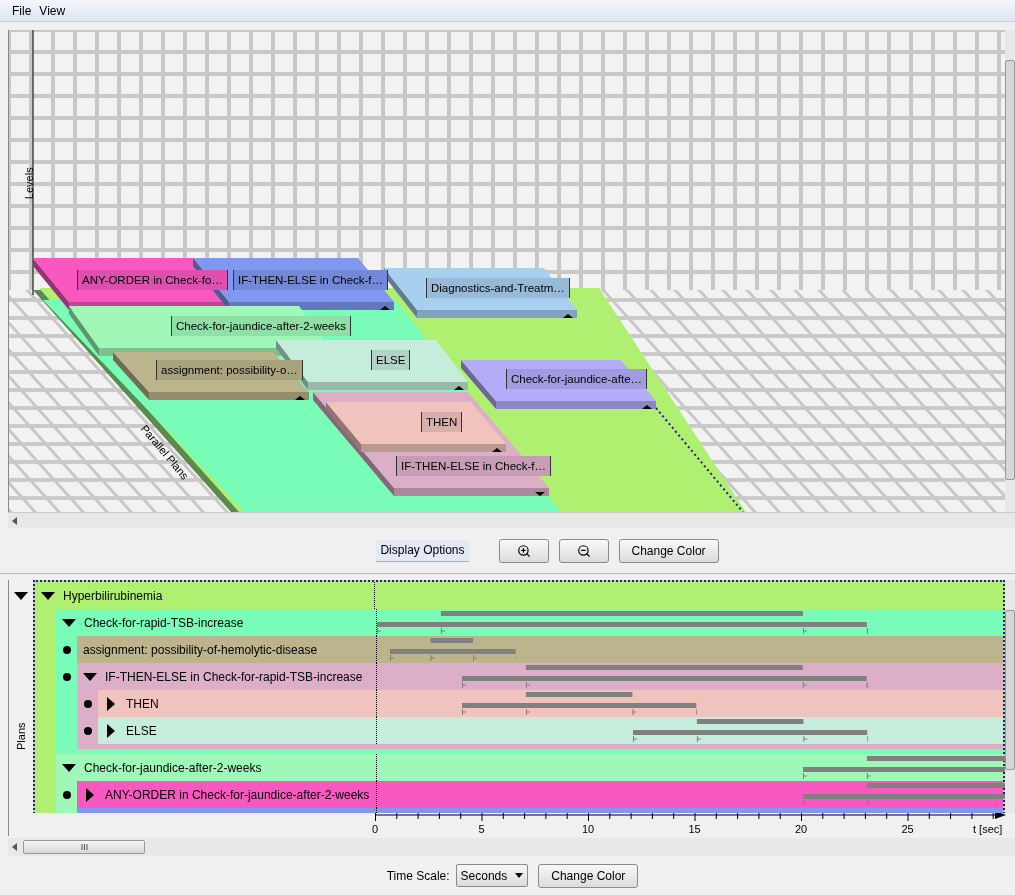  I want to click on zoom-out-icon, so click(583, 550).